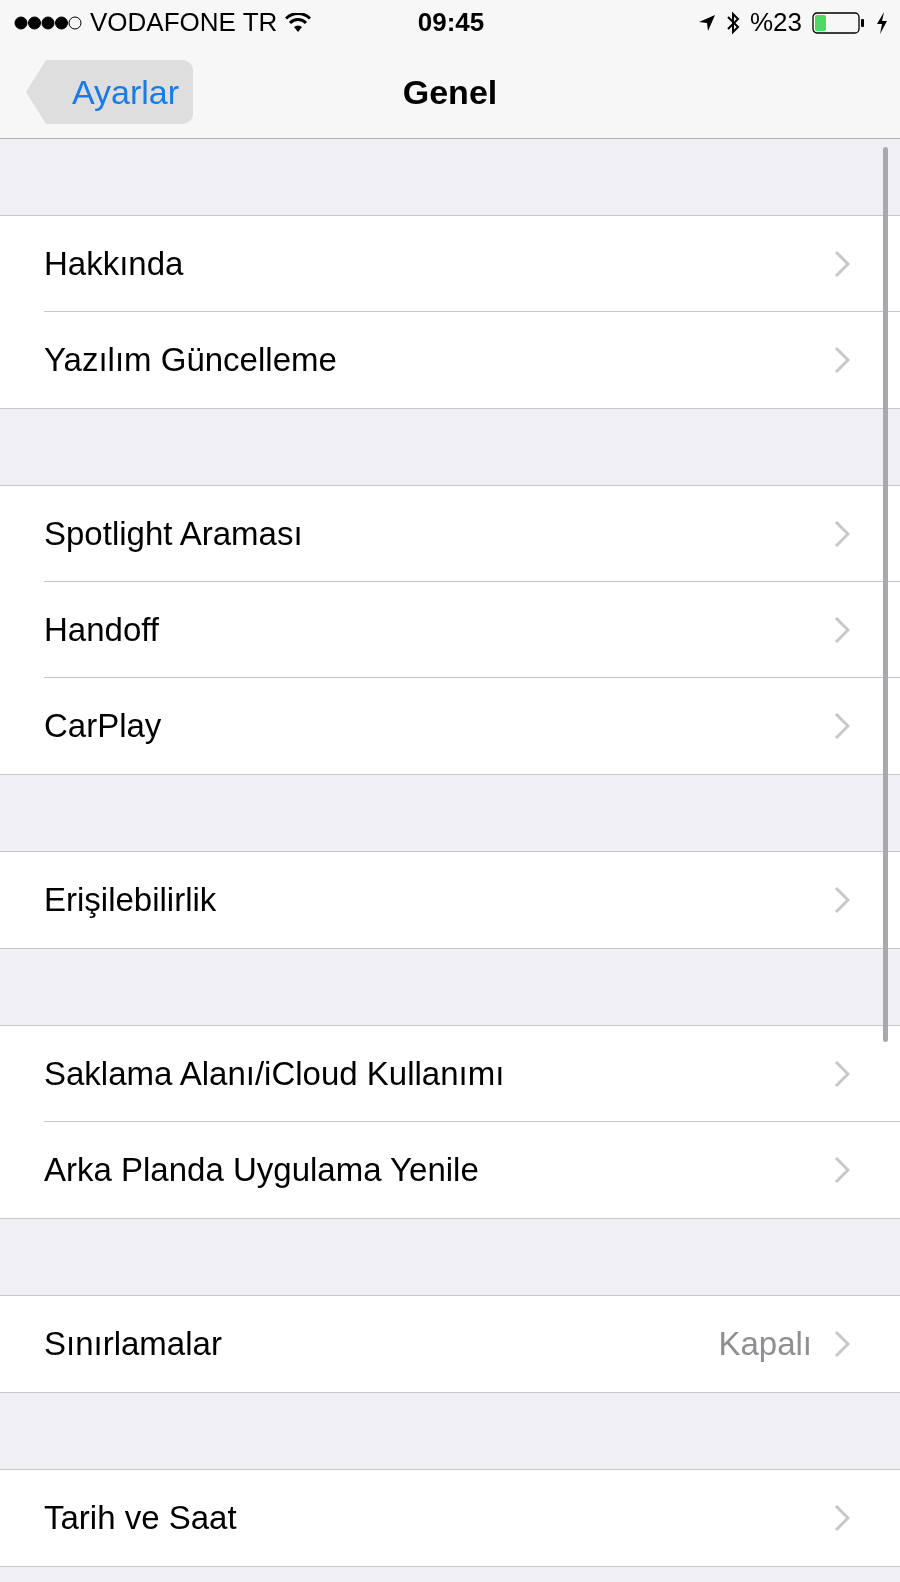 The image size is (900, 1582). I want to click on bluetooth-icon, so click(732, 22).